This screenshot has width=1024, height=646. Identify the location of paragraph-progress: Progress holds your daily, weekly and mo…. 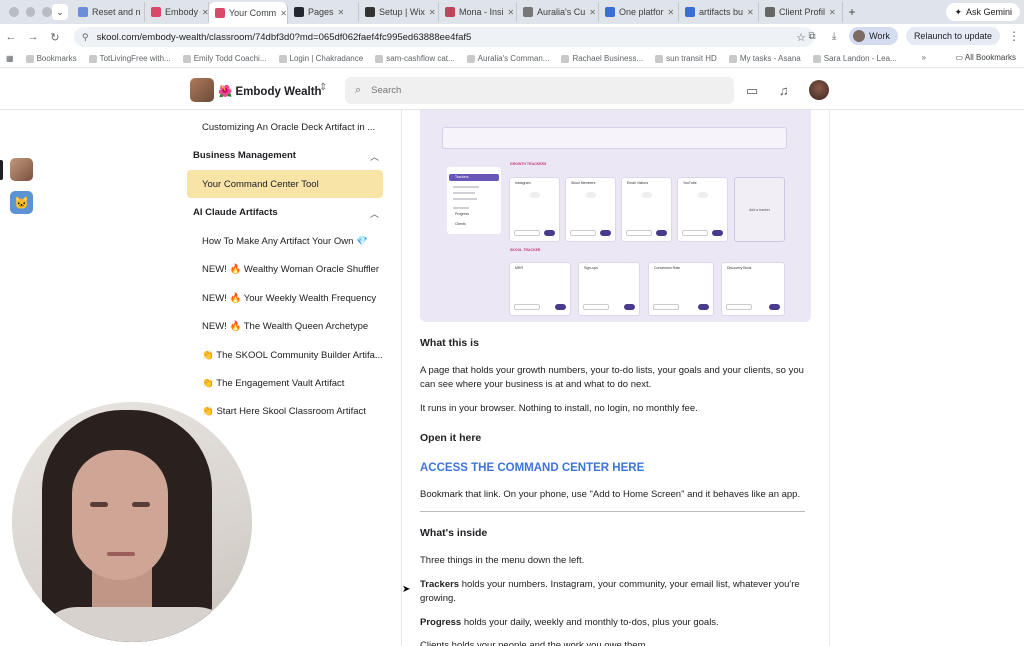
(569, 622).